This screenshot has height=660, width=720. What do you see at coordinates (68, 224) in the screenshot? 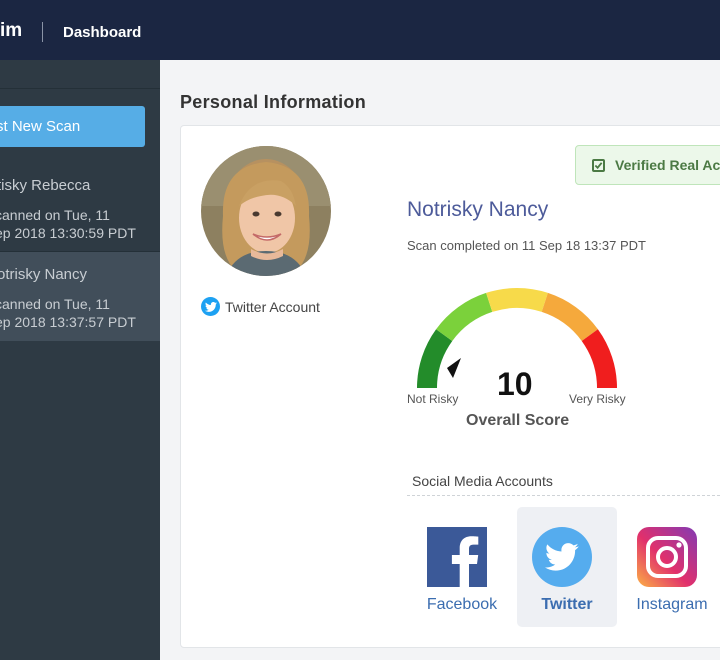
I see `scan-item-date: canned on Tue, 11 ep 2018 13:30:59 PDT` at bounding box center [68, 224].